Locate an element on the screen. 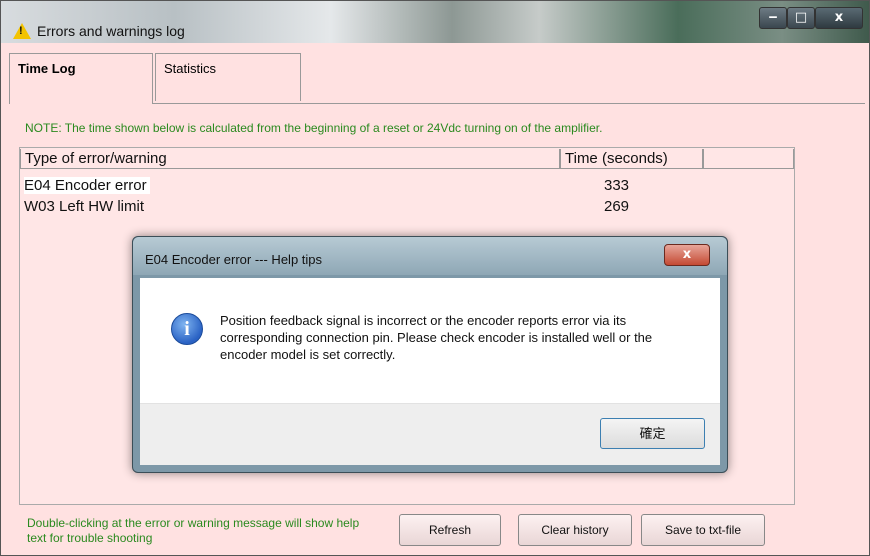 The width and height of the screenshot is (870, 556). refresh-button: Refresh is located at coordinates (450, 530).